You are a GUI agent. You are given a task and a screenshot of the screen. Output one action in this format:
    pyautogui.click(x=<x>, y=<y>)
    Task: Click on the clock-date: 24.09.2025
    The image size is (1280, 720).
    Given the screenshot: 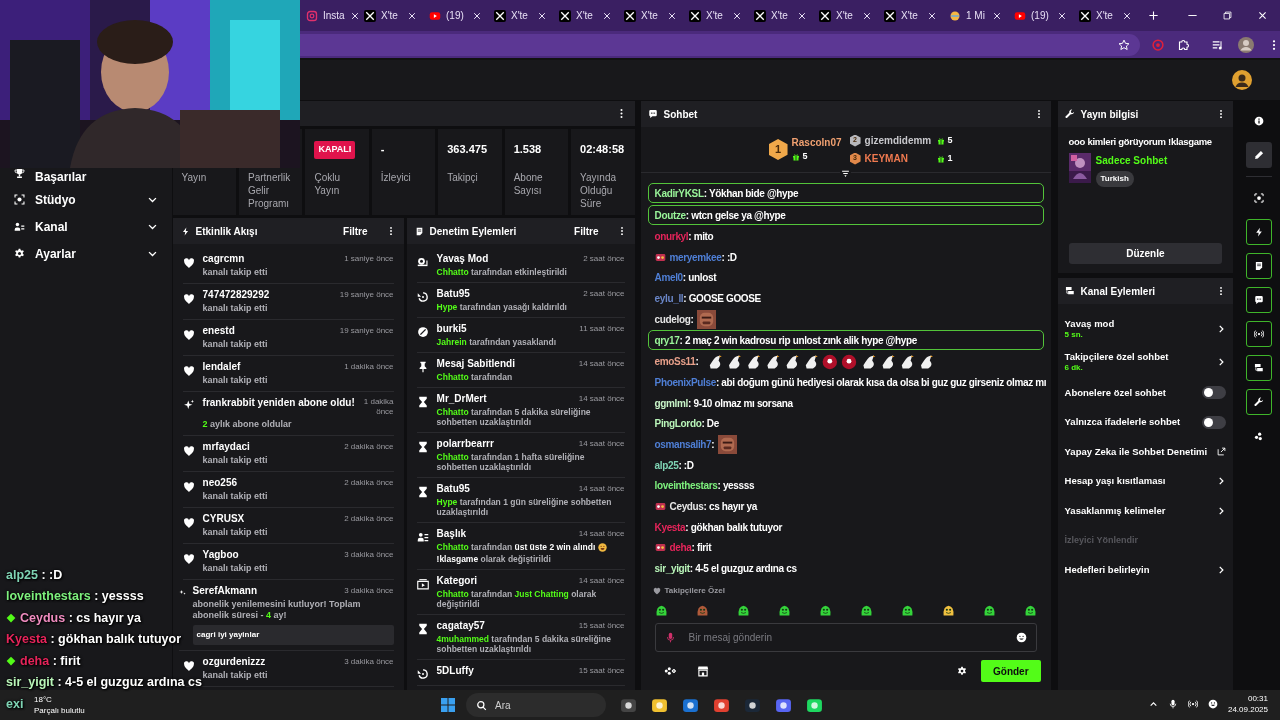 What is the action you would take?
    pyautogui.click(x=1247, y=709)
    